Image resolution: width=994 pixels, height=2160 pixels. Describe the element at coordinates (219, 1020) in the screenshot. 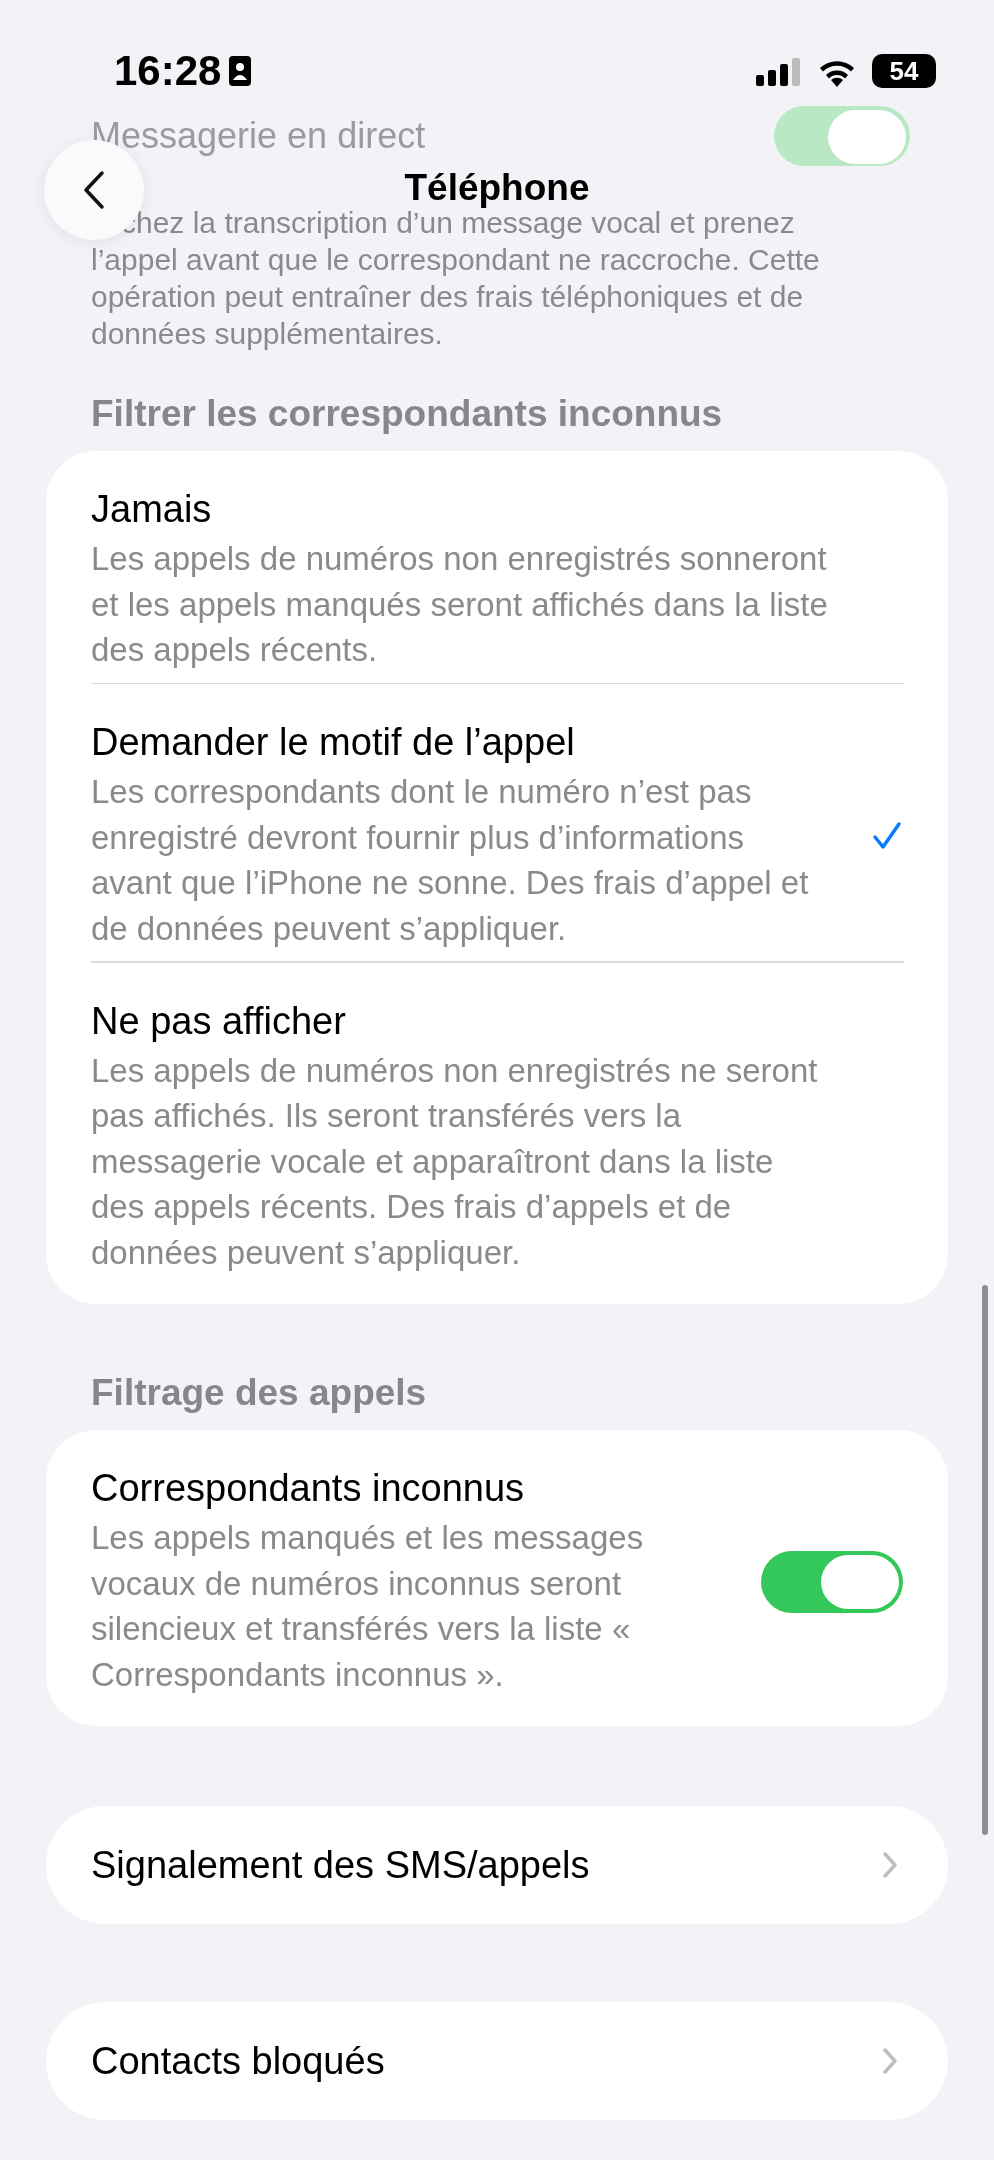

I see `option-title: Ne pas afficher` at that location.